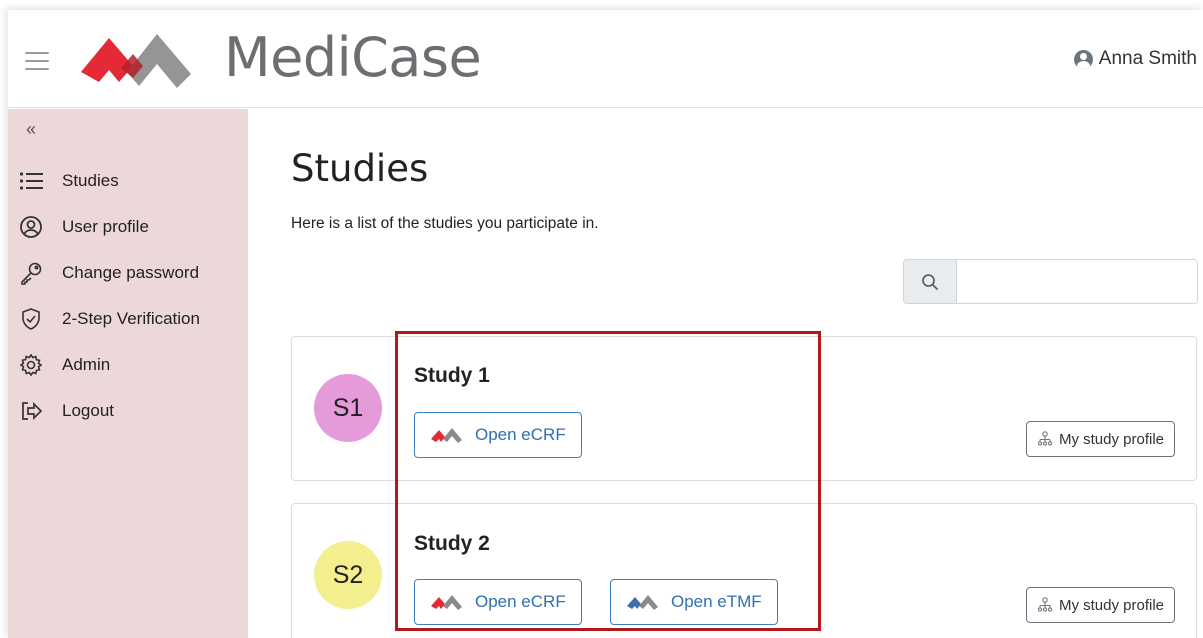  I want to click on search-input, so click(1077, 281).